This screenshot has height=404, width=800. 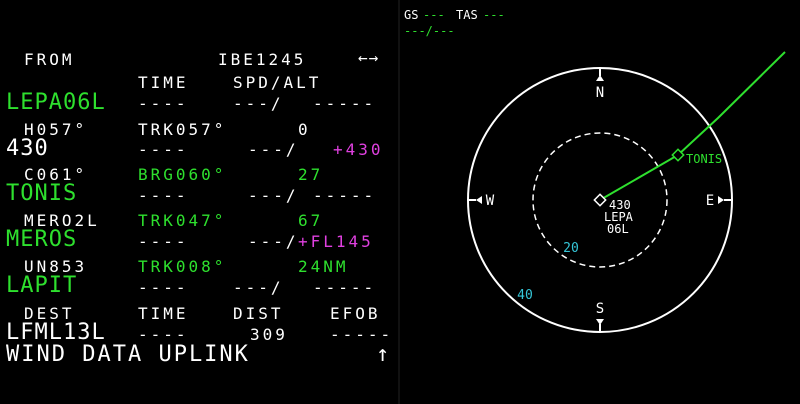 I want to click on waypoint-tonis: TONIS, so click(x=41, y=194).